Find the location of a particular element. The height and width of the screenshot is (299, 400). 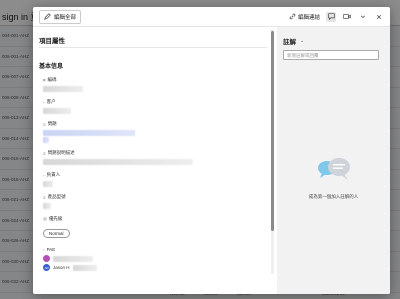

field-priority: ◎ 優先級 Normal is located at coordinates (155, 228).